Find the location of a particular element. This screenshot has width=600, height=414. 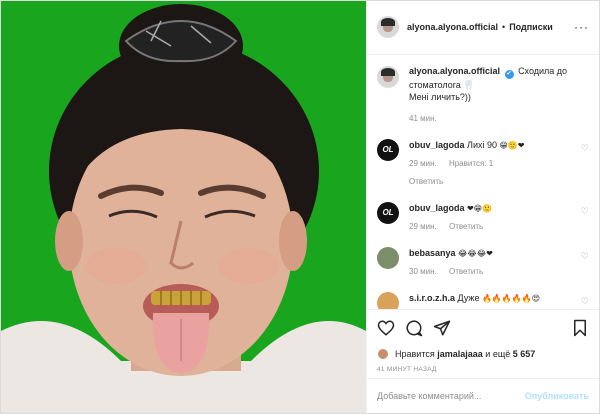

author-username: alyona.alyona.official is located at coordinates (452, 27).